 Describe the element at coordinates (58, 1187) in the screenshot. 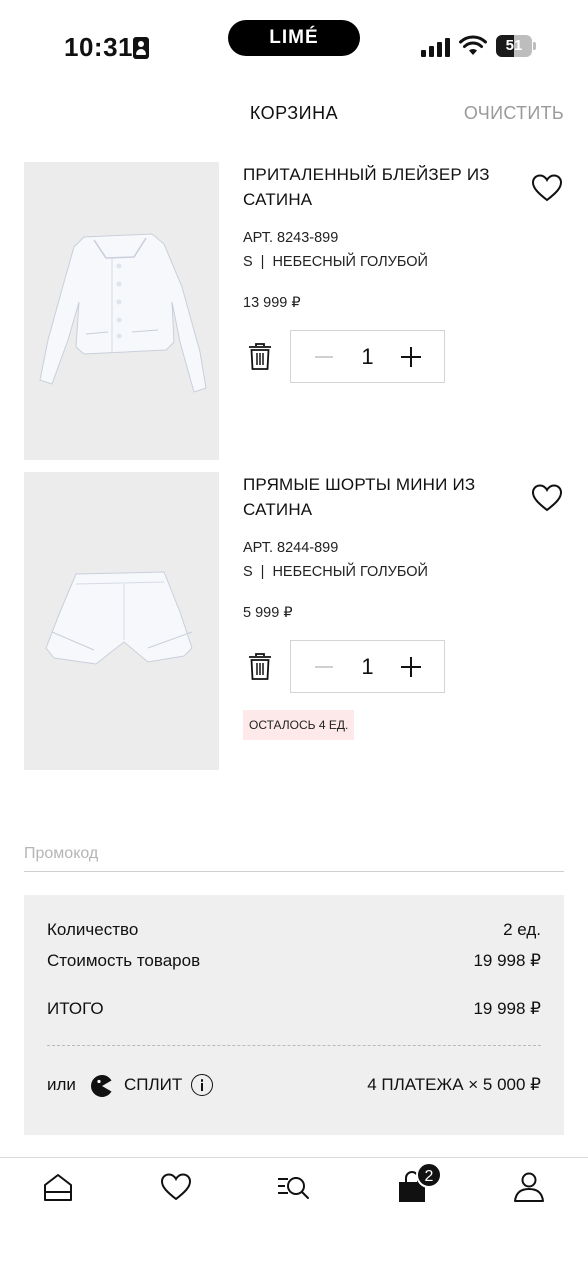

I see `home-icon` at that location.